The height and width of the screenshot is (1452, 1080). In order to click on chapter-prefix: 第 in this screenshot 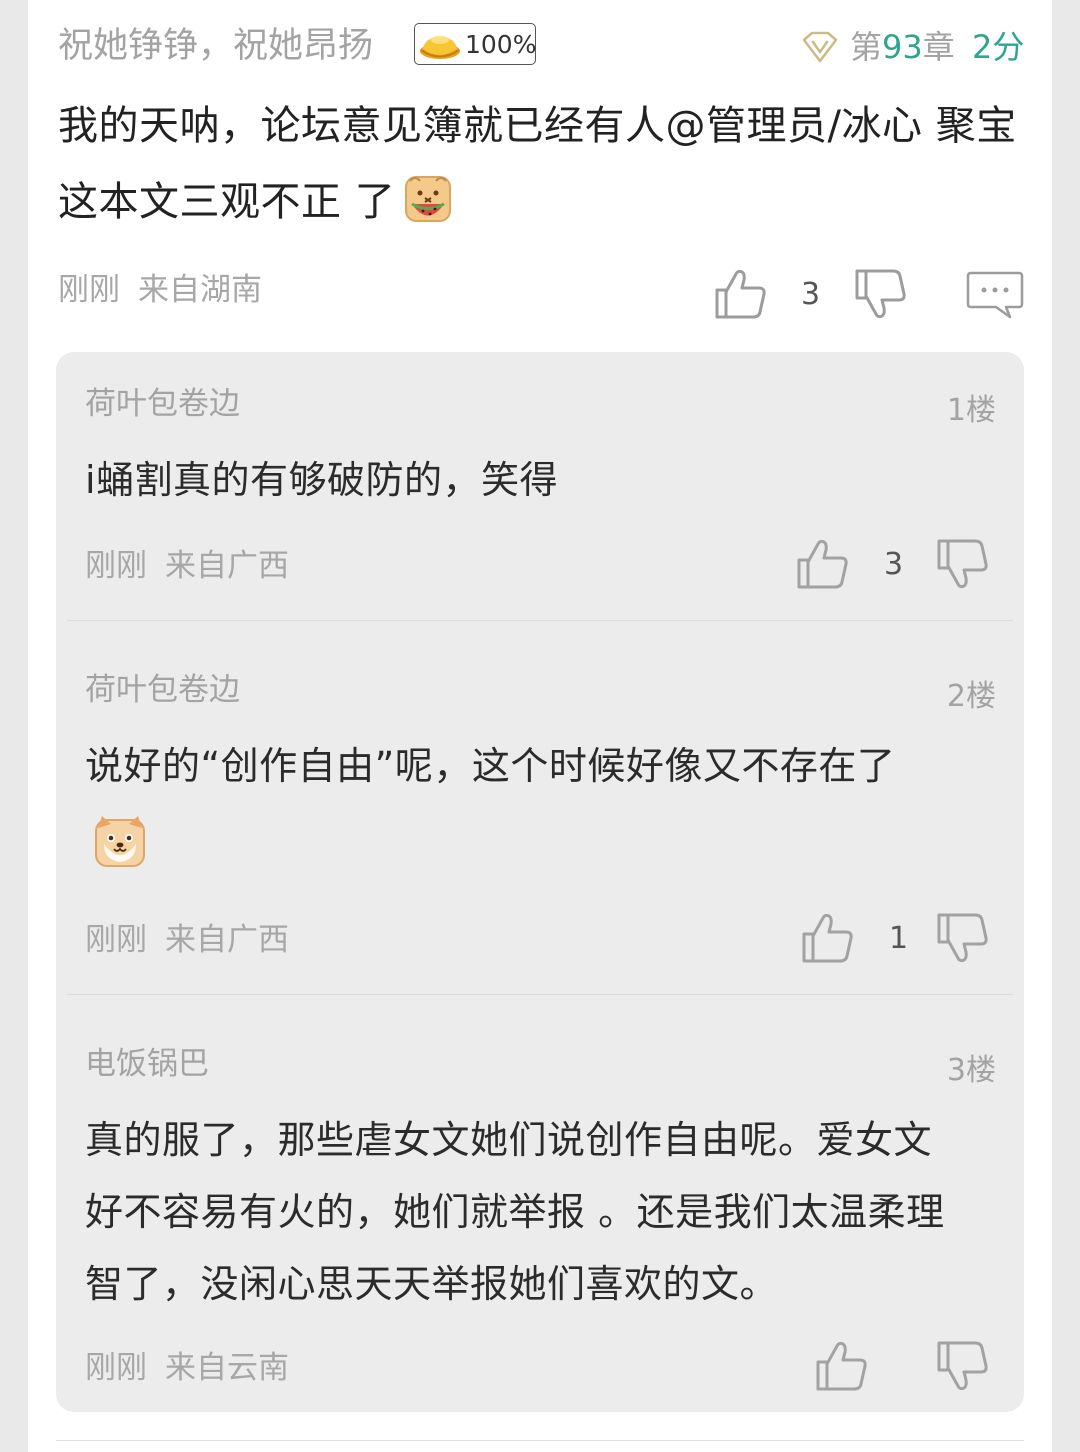, I will do `click(866, 47)`.